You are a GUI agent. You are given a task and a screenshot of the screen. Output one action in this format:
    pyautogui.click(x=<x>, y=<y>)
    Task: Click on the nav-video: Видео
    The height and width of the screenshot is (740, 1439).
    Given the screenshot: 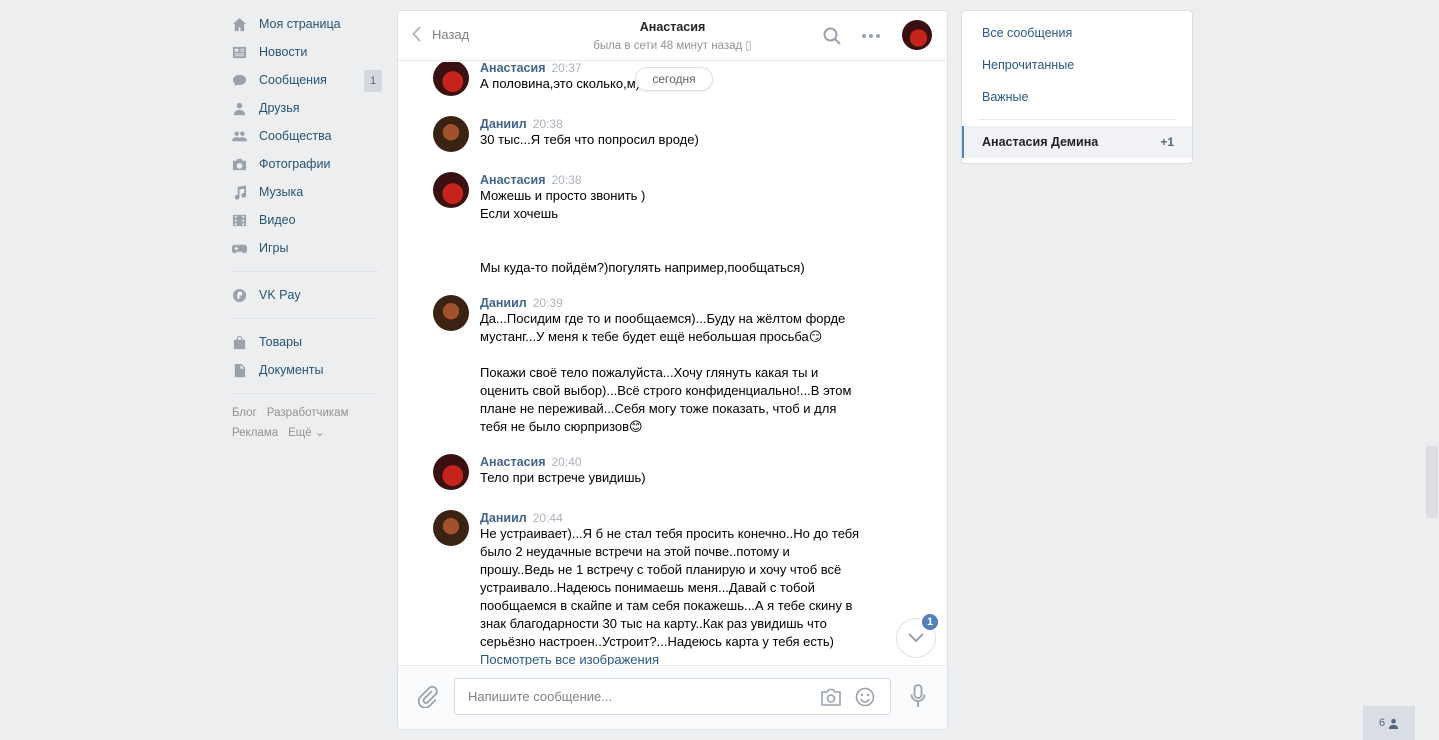 What is the action you would take?
    pyautogui.click(x=306, y=220)
    